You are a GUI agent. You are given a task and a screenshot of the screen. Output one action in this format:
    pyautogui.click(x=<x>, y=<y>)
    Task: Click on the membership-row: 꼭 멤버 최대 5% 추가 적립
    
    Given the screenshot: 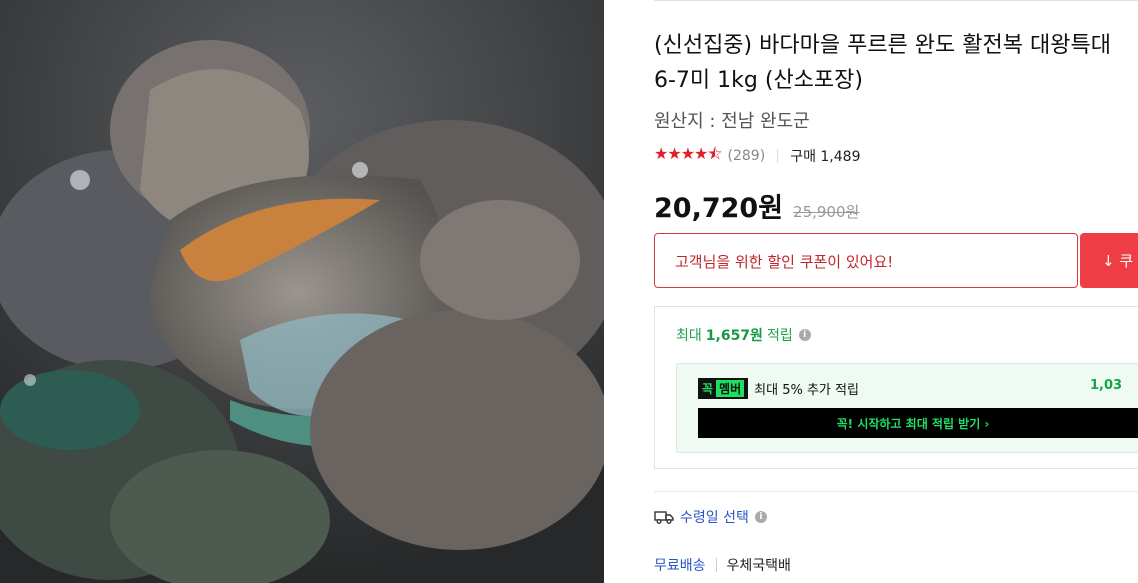 What is the action you would take?
    pyautogui.click(x=778, y=388)
    